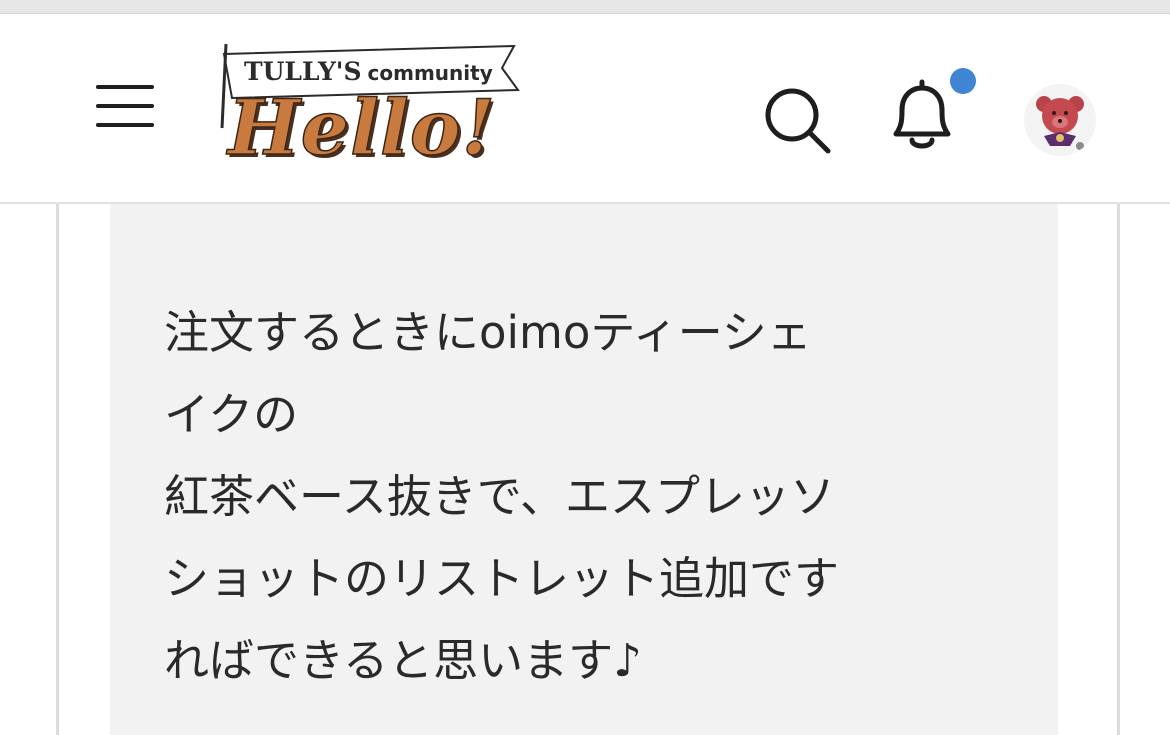 This screenshot has width=1170, height=735. What do you see at coordinates (303, 71) in the screenshot?
I see `logo-brand: TULLY'S` at bounding box center [303, 71].